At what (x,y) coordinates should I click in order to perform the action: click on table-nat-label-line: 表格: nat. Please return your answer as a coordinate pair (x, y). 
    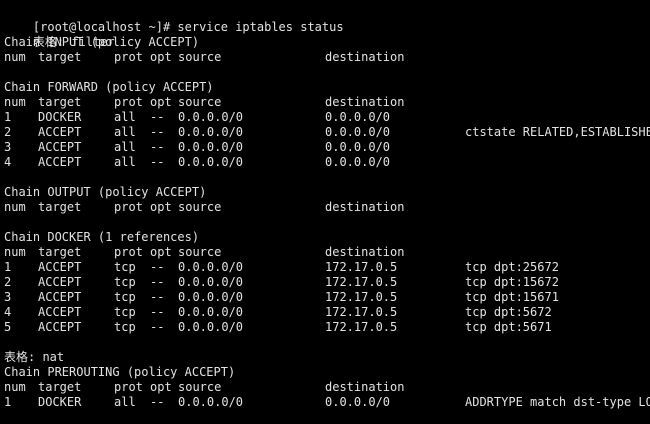
    Looking at the image, I should click on (327, 357).